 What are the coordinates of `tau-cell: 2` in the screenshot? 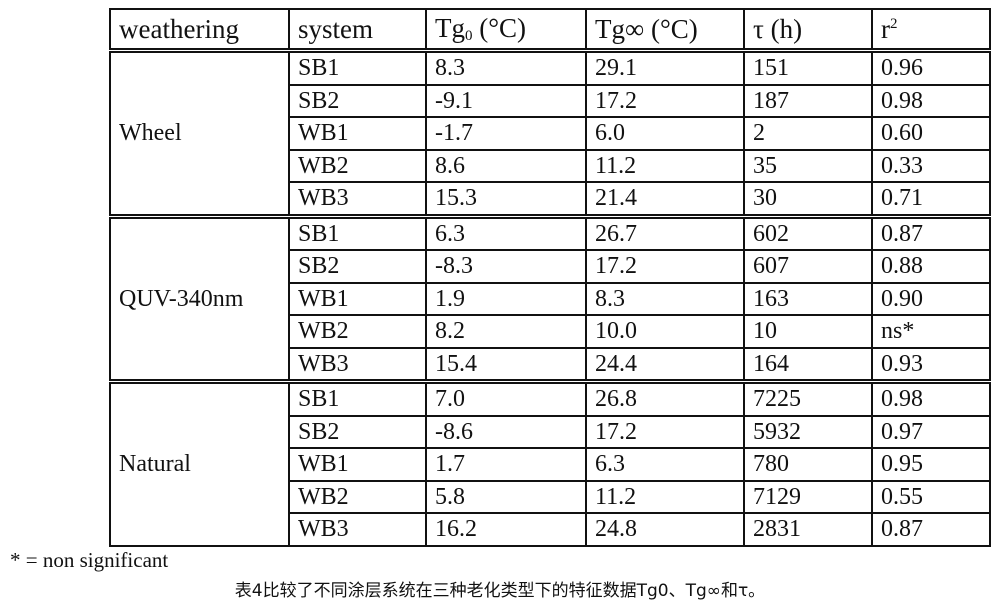 It's located at (808, 133).